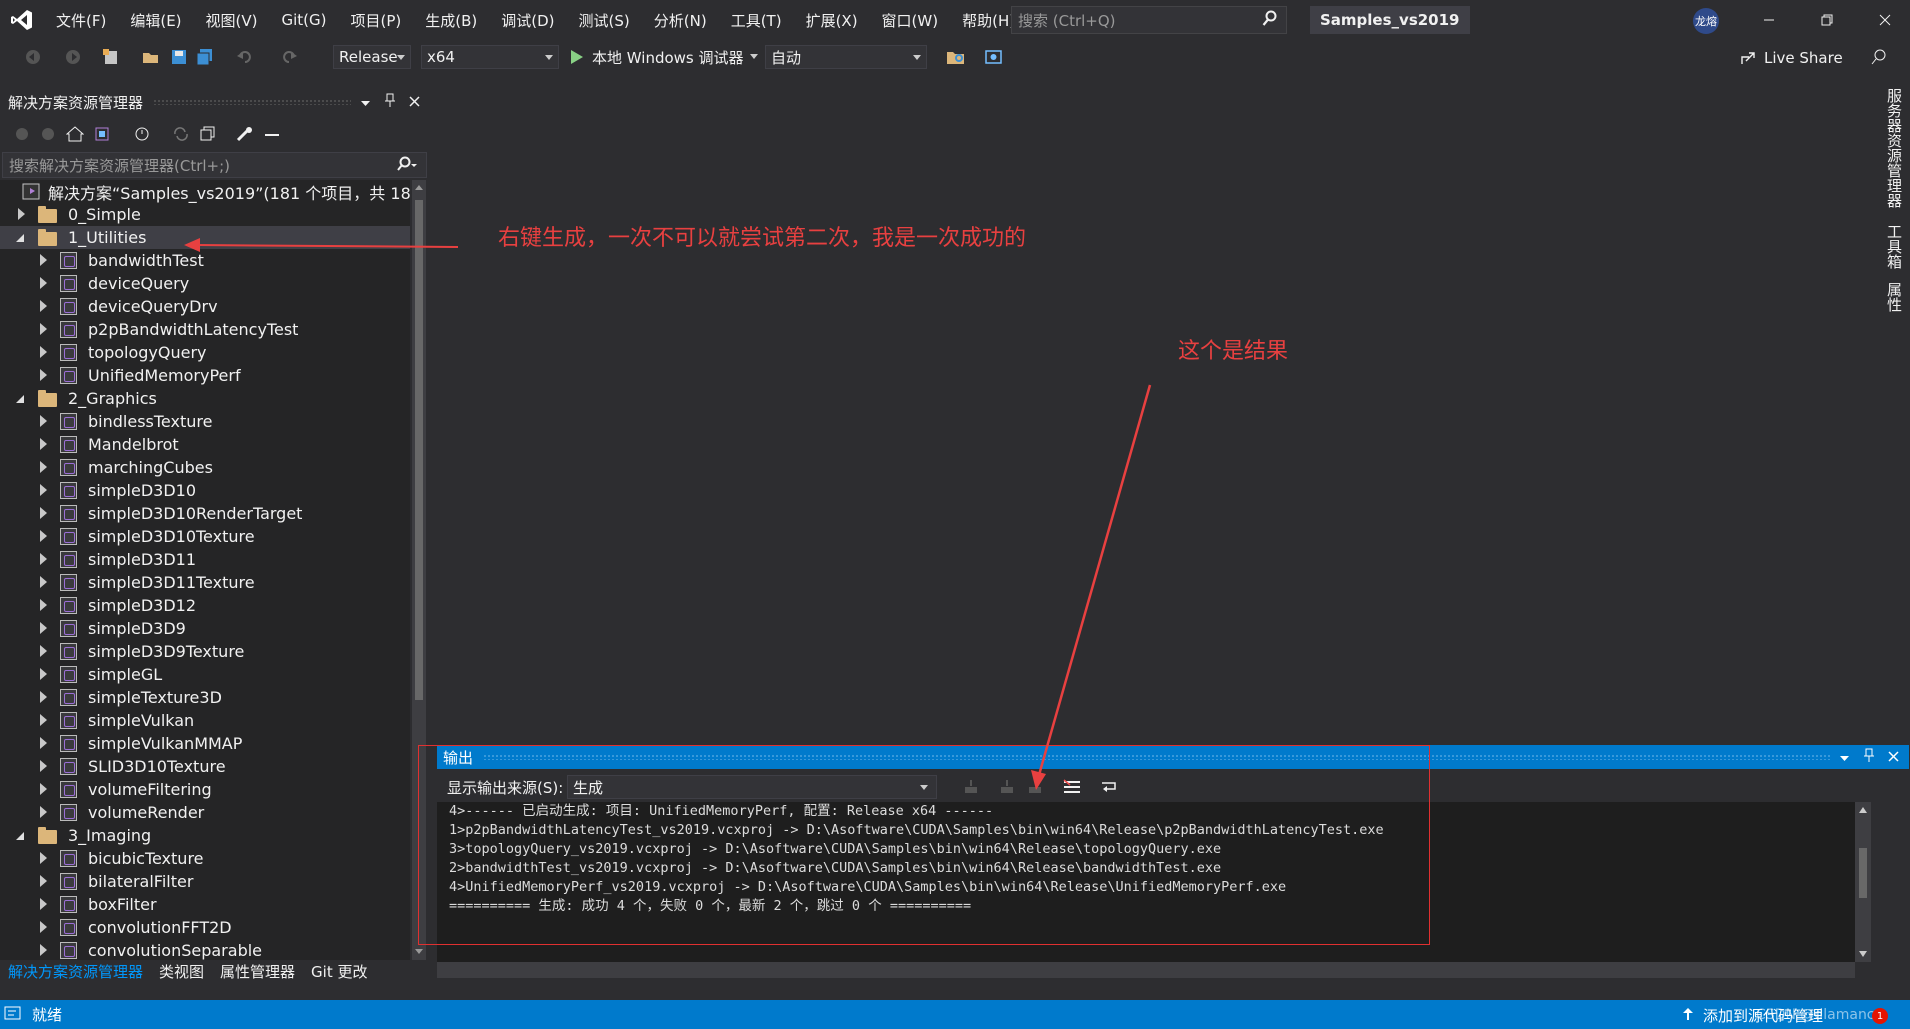  What do you see at coordinates (289, 57) in the screenshot?
I see `redo-icon` at bounding box center [289, 57].